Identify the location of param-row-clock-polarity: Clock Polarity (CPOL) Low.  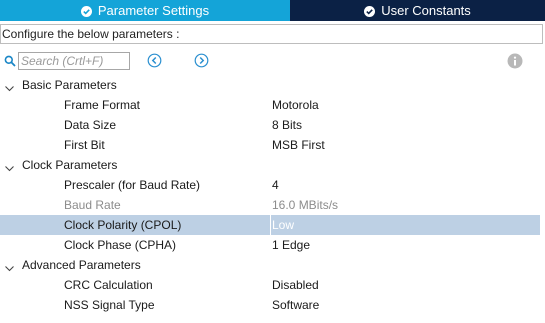
(270, 225).